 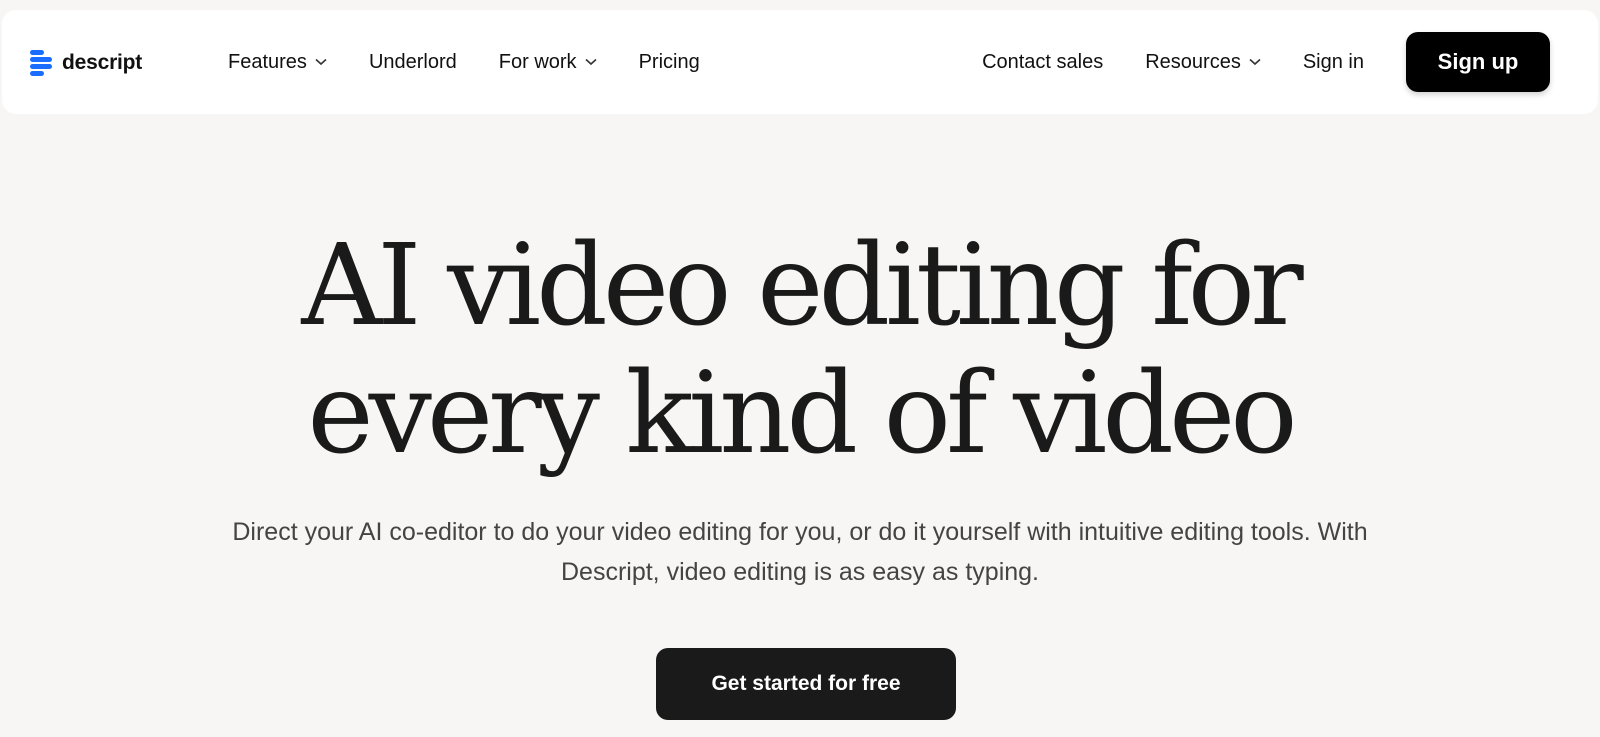 What do you see at coordinates (102, 62) in the screenshot?
I see `brand-name: descript` at bounding box center [102, 62].